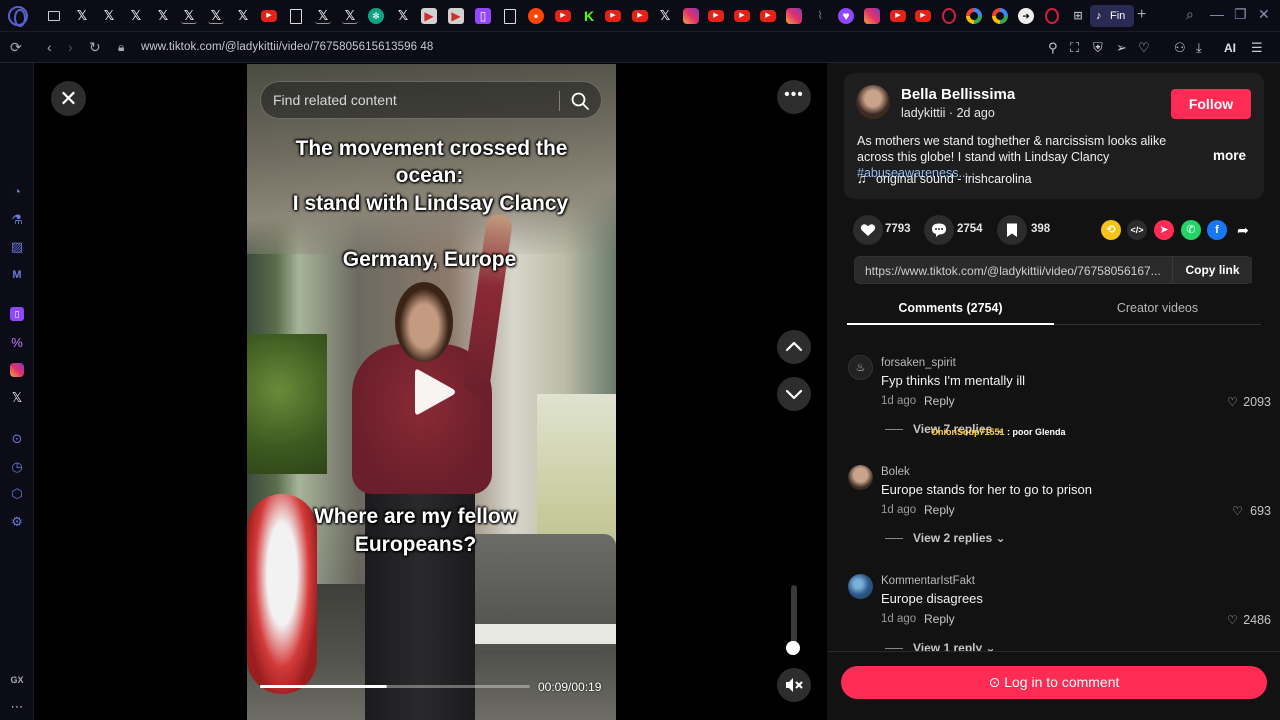 The width and height of the screenshot is (1280, 720). I want to click on download-icon: ⤓, so click(1199, 48).